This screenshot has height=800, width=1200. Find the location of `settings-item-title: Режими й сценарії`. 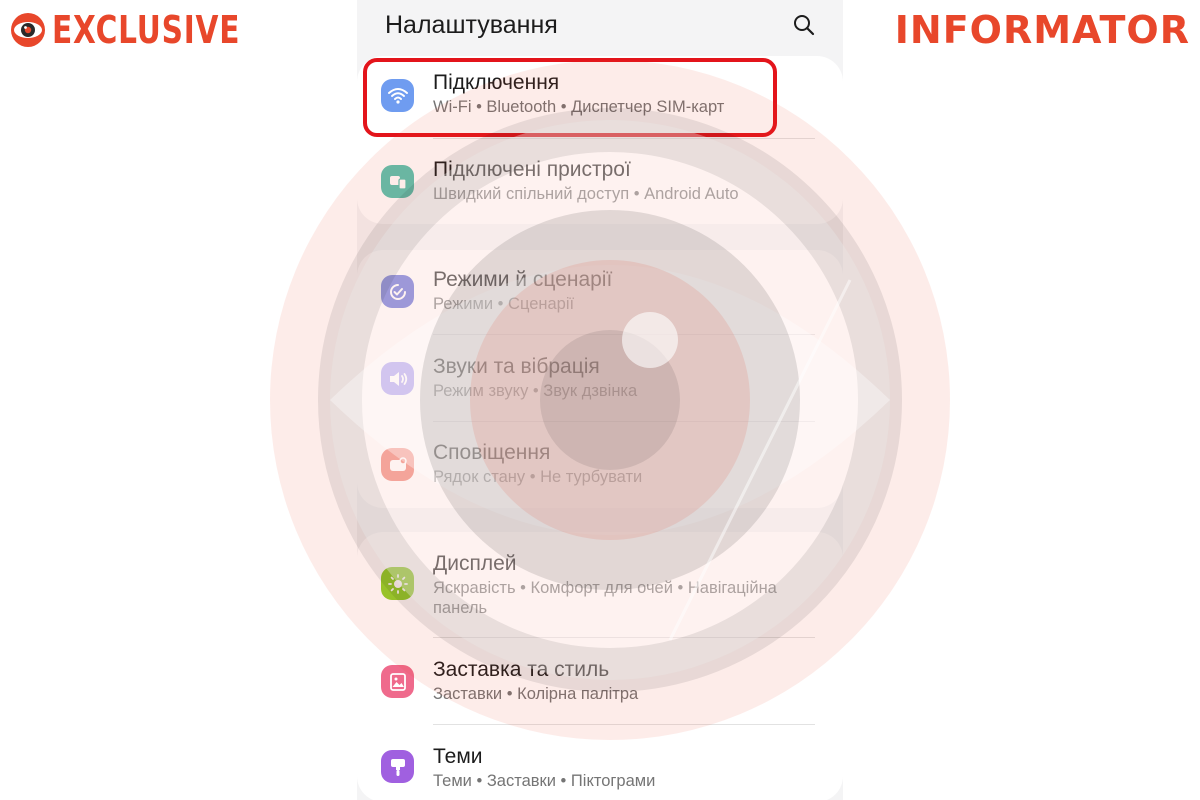

settings-item-title: Режими й сценарії is located at coordinates (523, 279).